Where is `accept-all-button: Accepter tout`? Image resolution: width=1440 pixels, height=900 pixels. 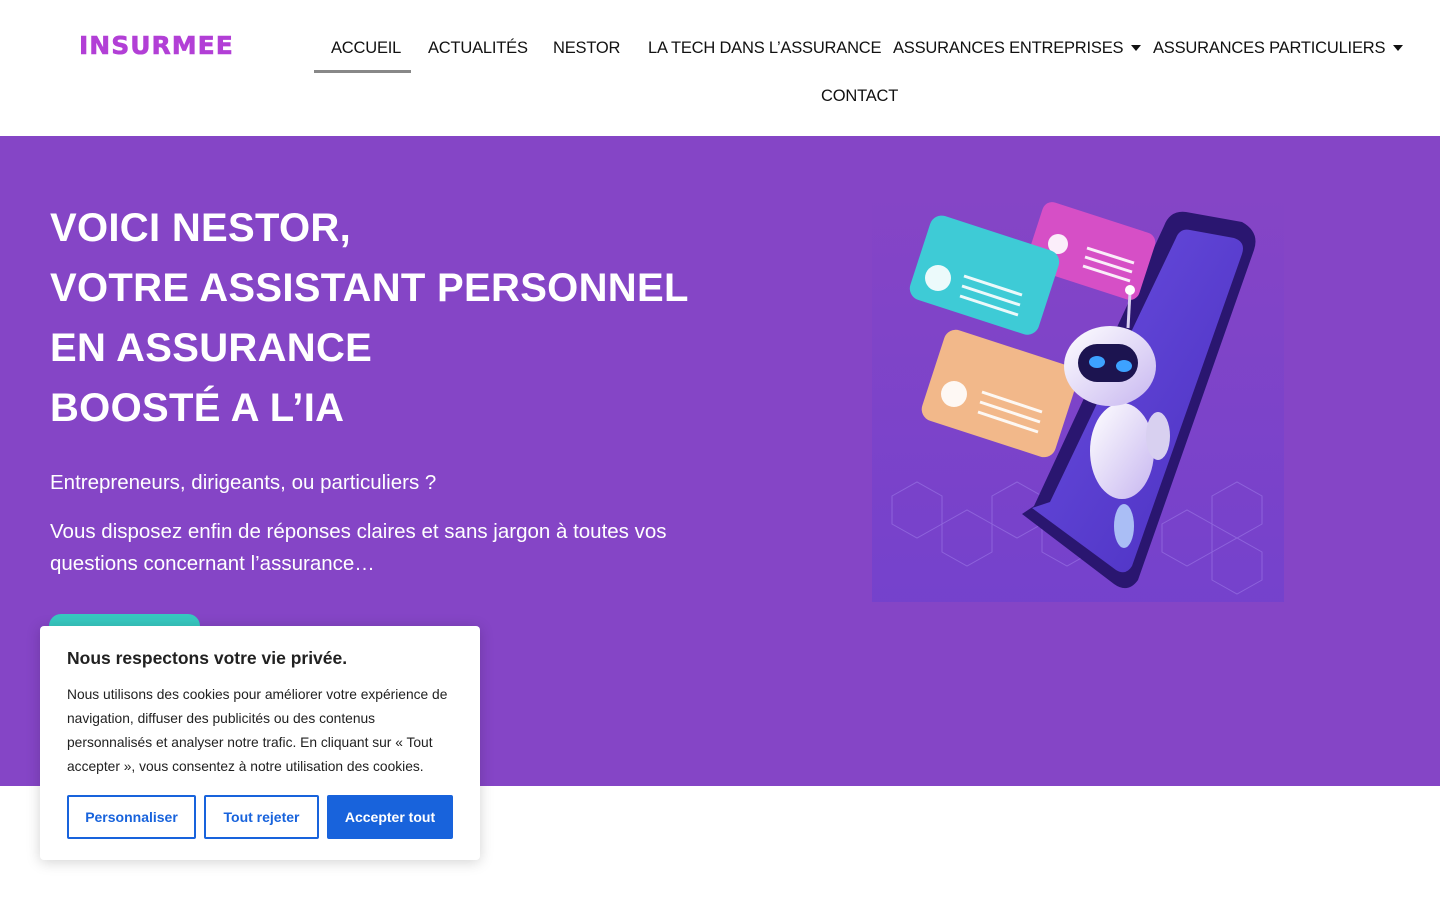
accept-all-button: Accepter tout is located at coordinates (390, 817).